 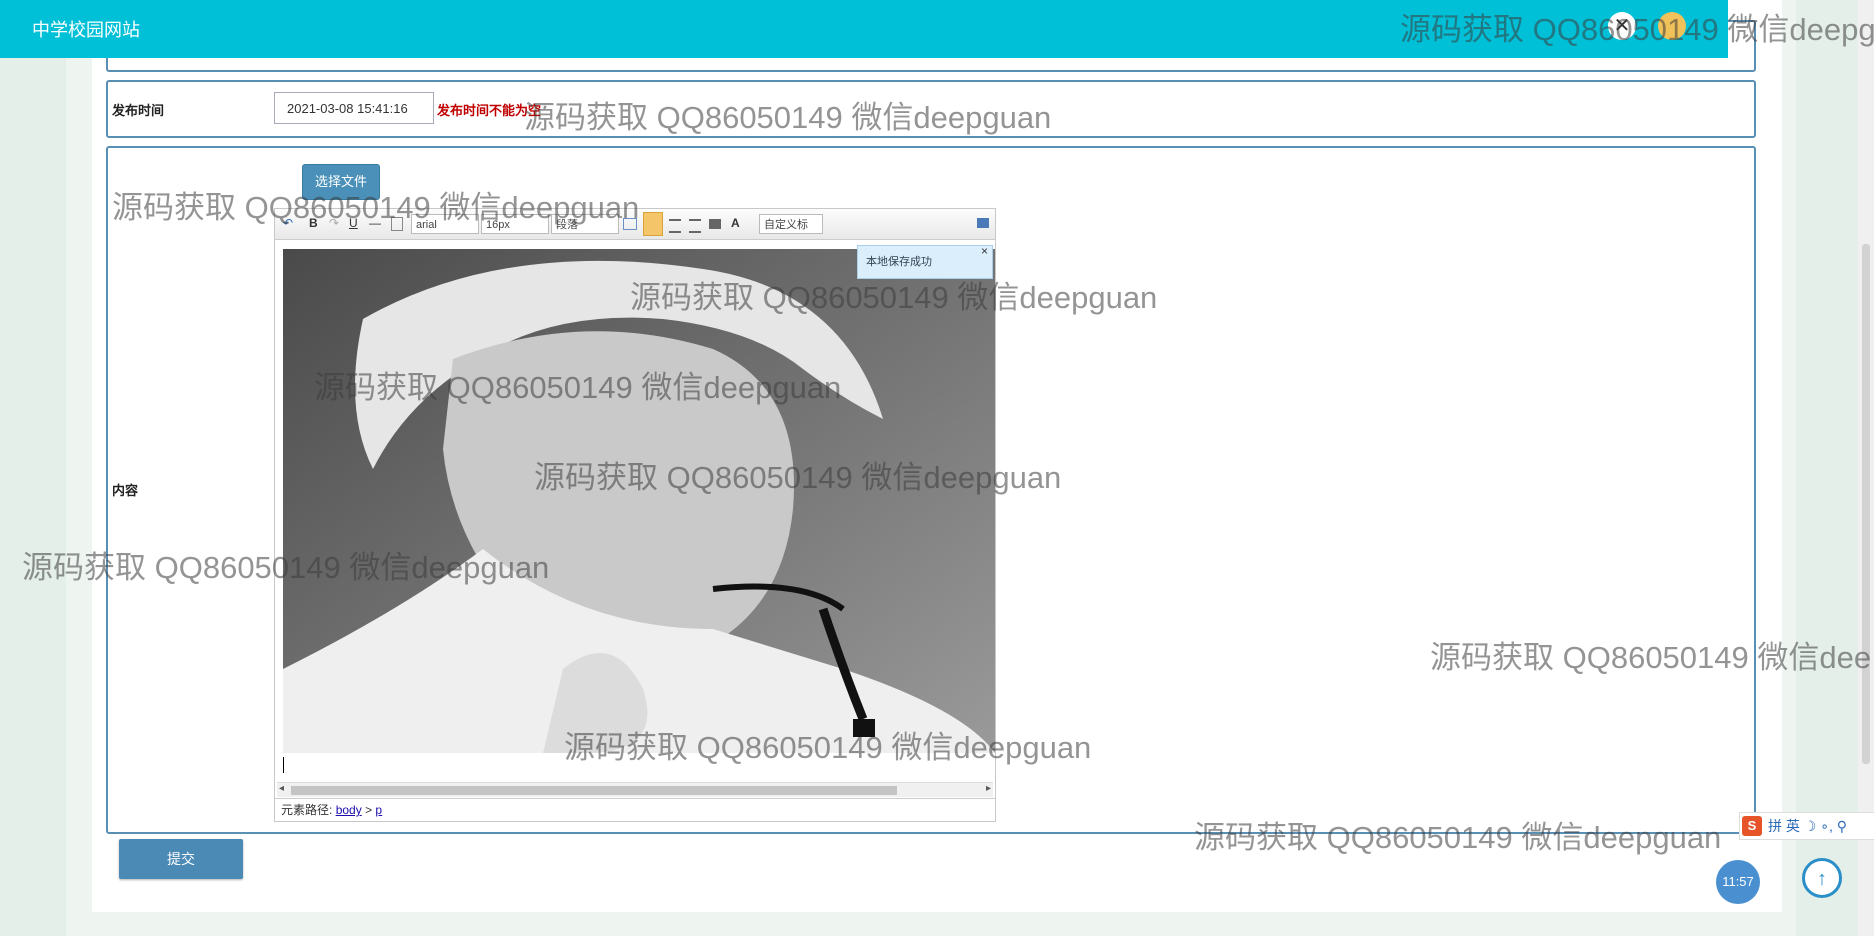 I want to click on font-family-select: arial, so click(x=445, y=224).